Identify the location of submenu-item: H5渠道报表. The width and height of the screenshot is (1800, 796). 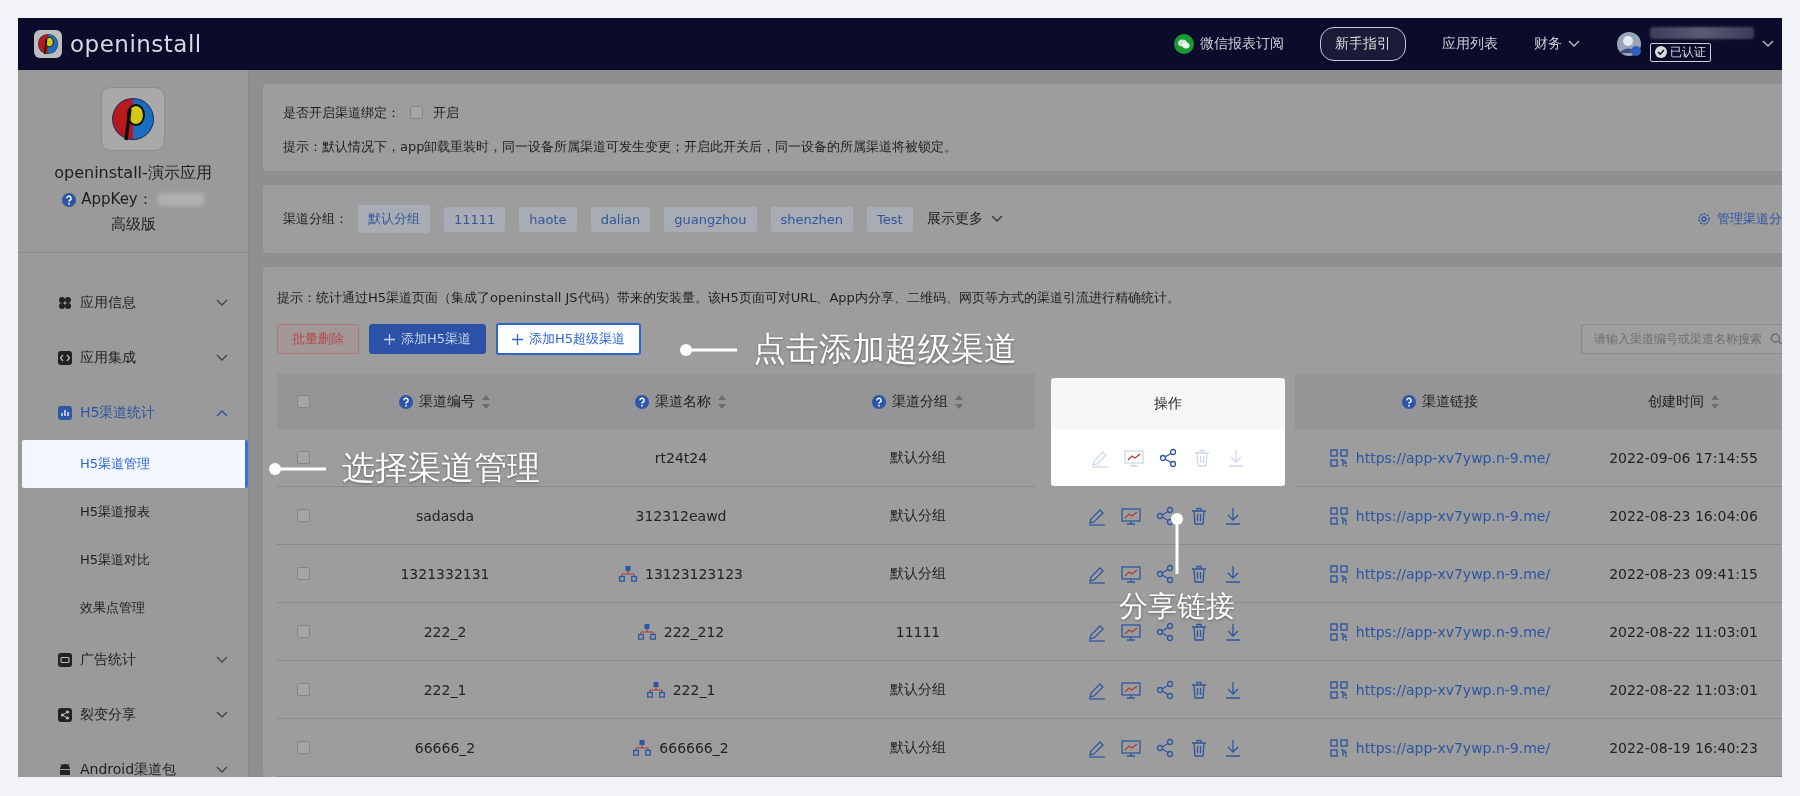
(135, 512).